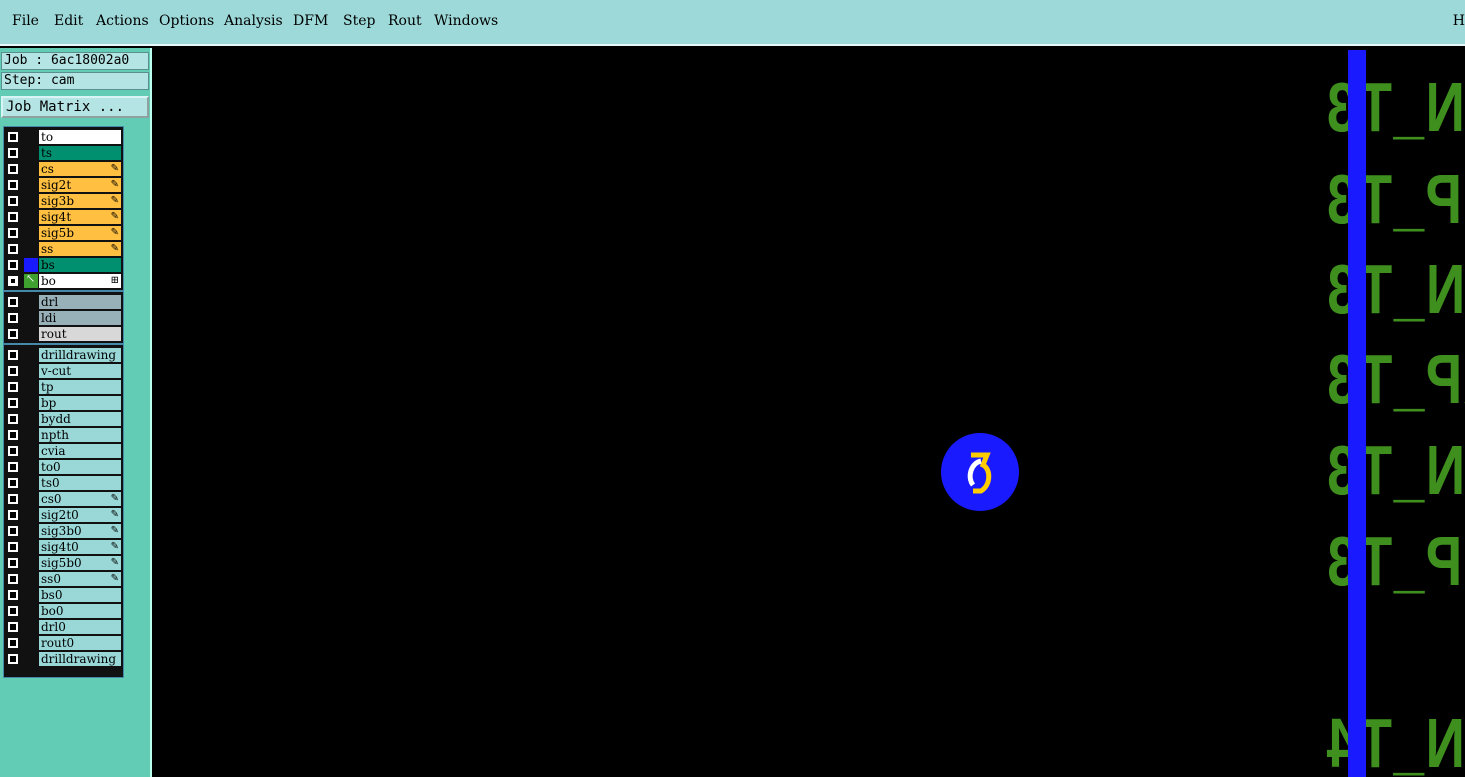 The image size is (1465, 777). What do you see at coordinates (80, 387) in the screenshot?
I see `layer-name: tp` at bounding box center [80, 387].